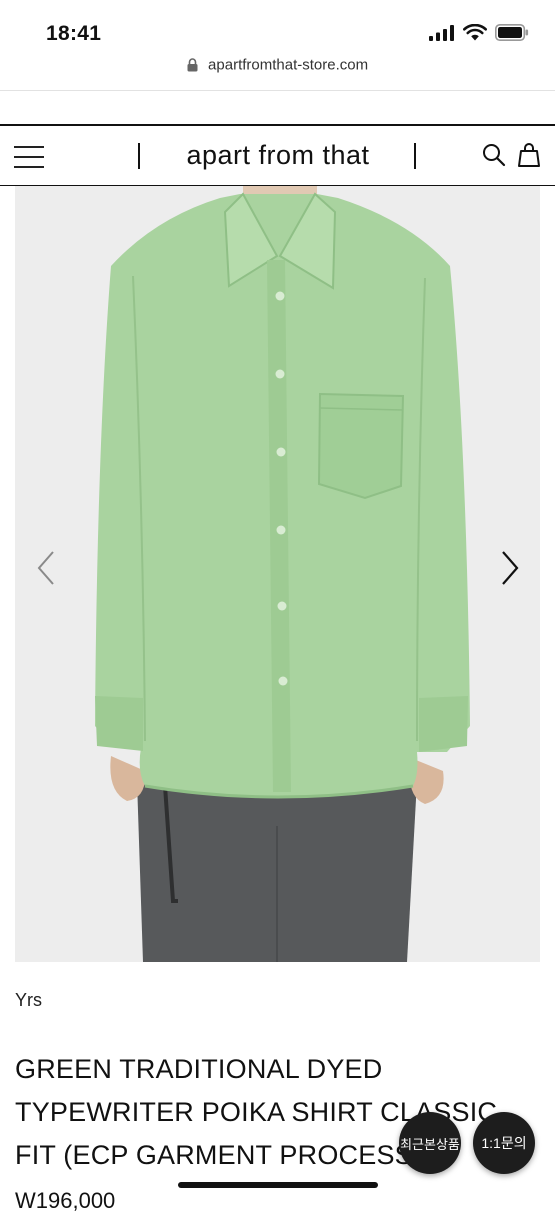 This screenshot has width=555, height=1214. I want to click on status-icons, so click(479, 32).